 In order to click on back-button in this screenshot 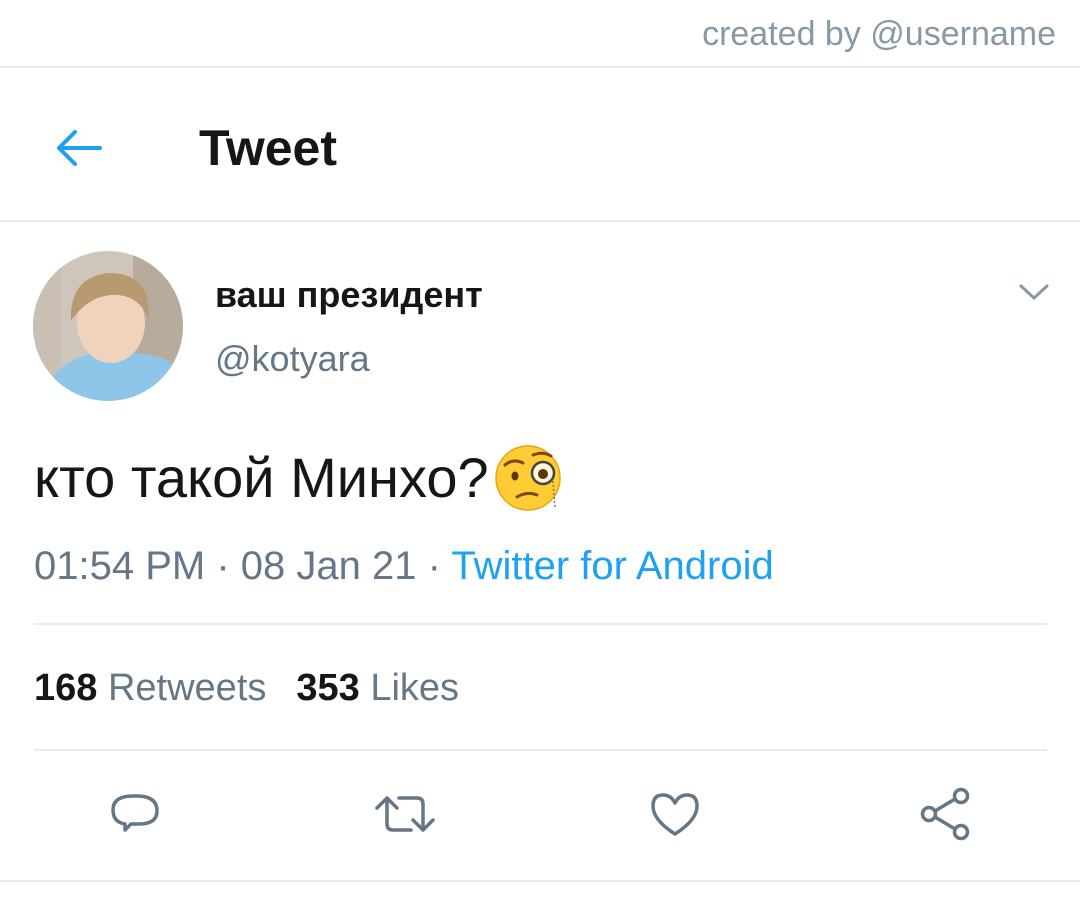, I will do `click(78, 148)`.